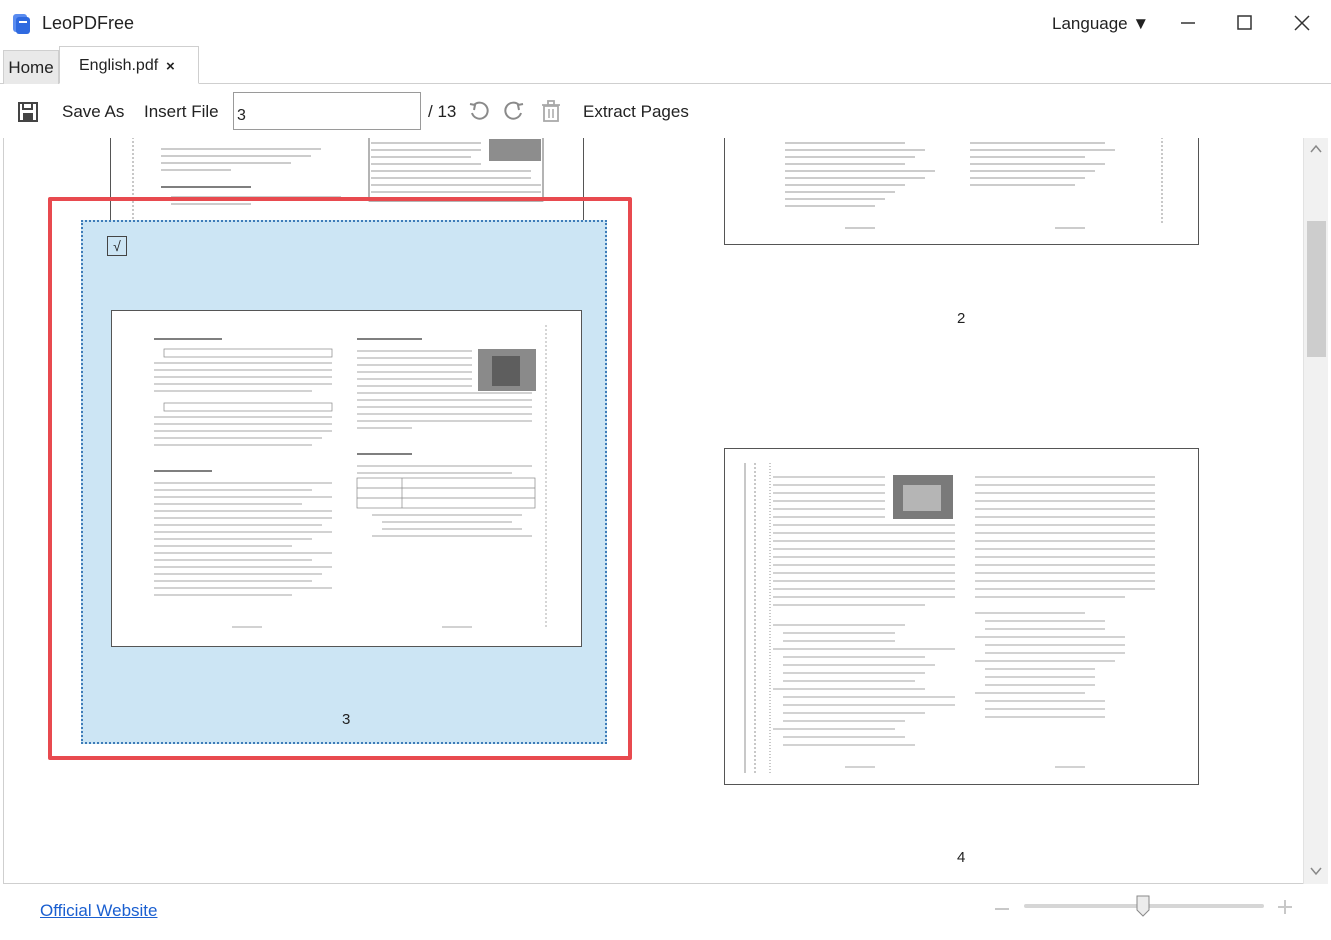 The height and width of the screenshot is (940, 1331). I want to click on zoom-out-icon, so click(1002, 909).